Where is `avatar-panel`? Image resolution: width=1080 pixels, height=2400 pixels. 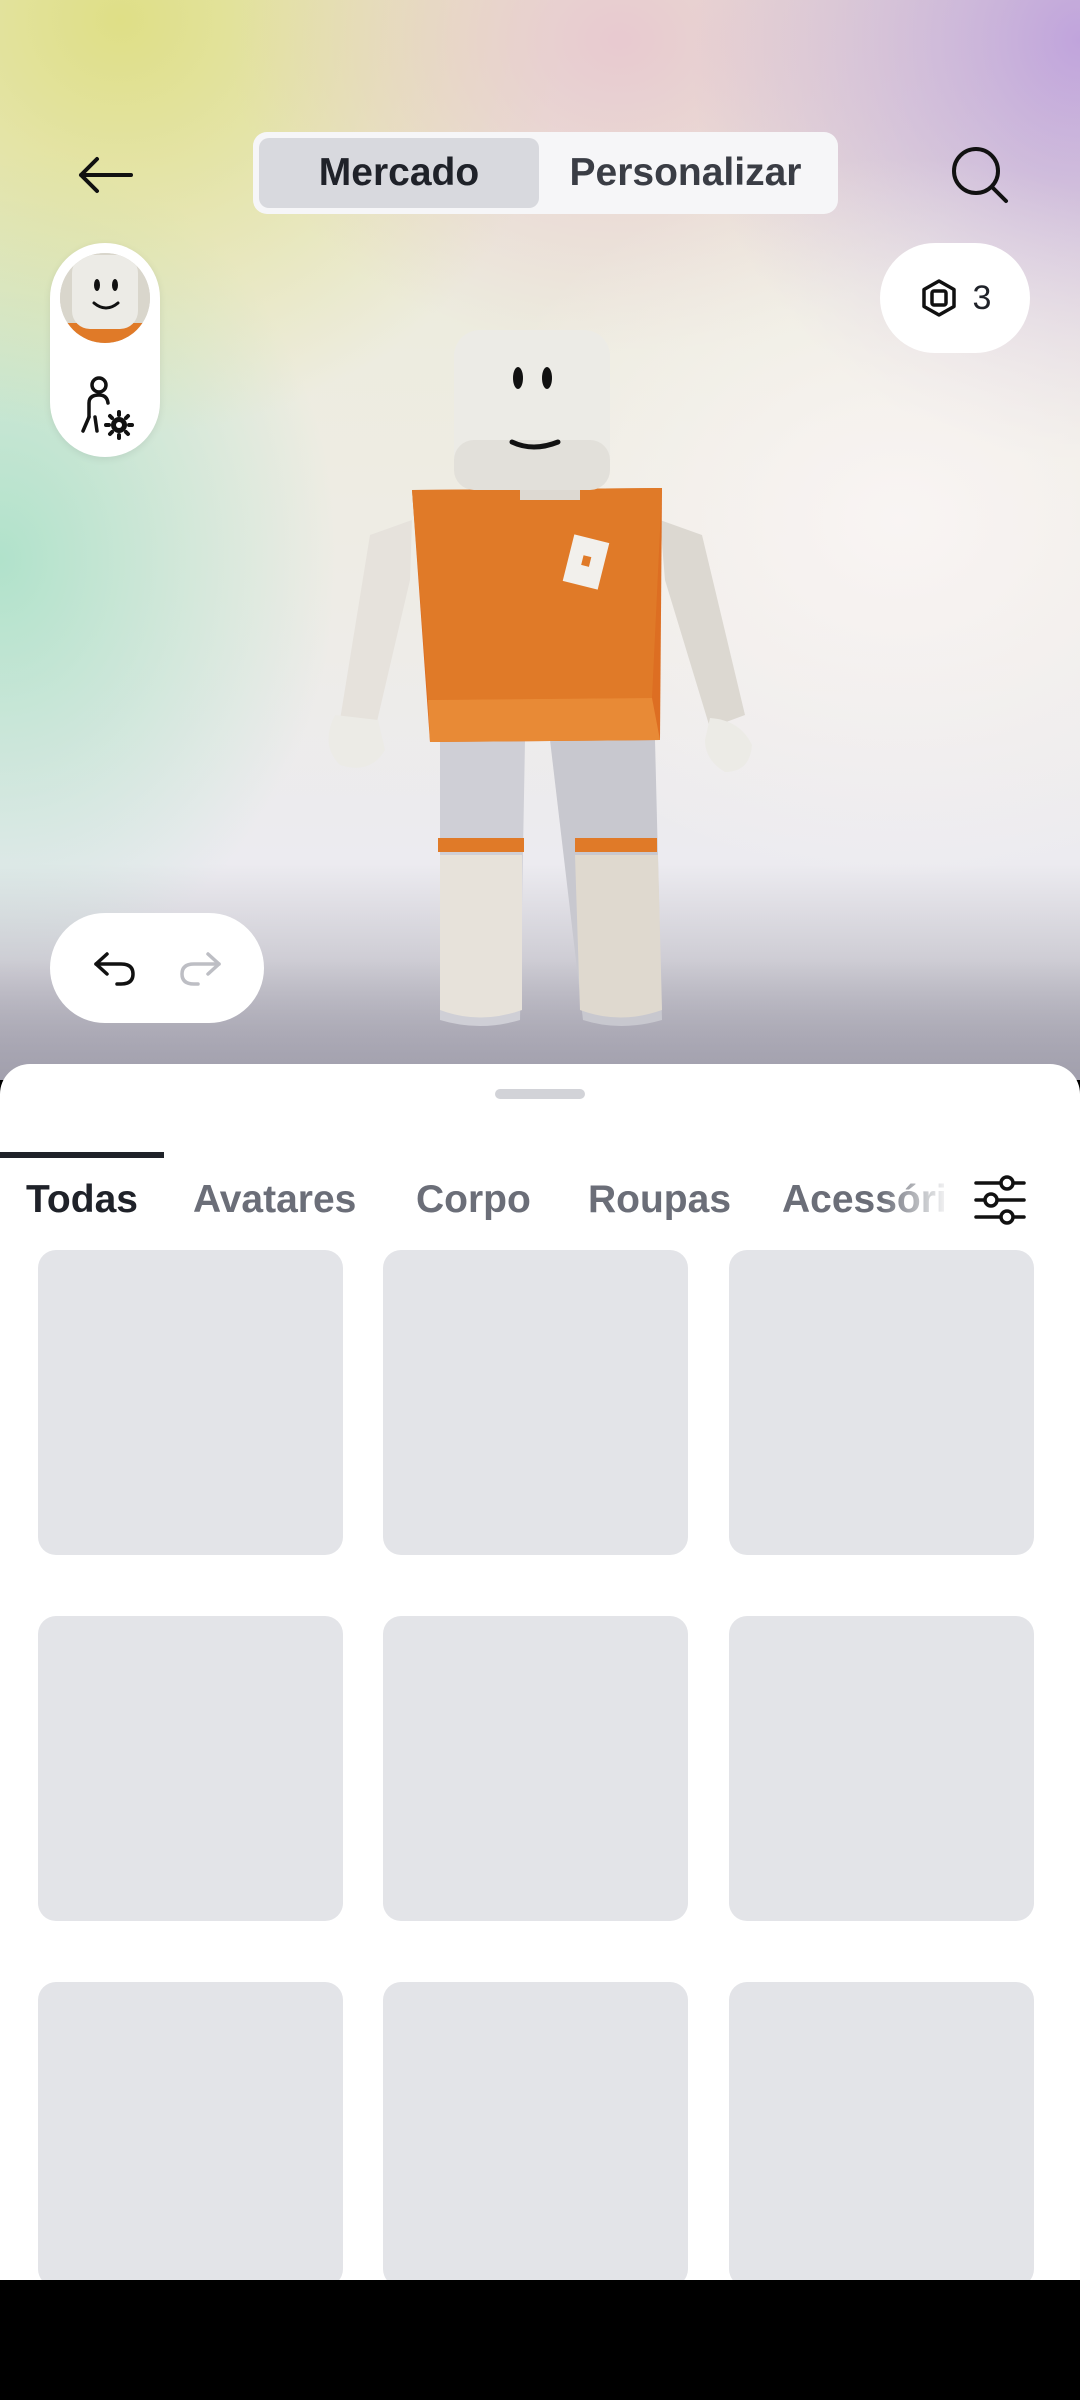 avatar-panel is located at coordinates (105, 350).